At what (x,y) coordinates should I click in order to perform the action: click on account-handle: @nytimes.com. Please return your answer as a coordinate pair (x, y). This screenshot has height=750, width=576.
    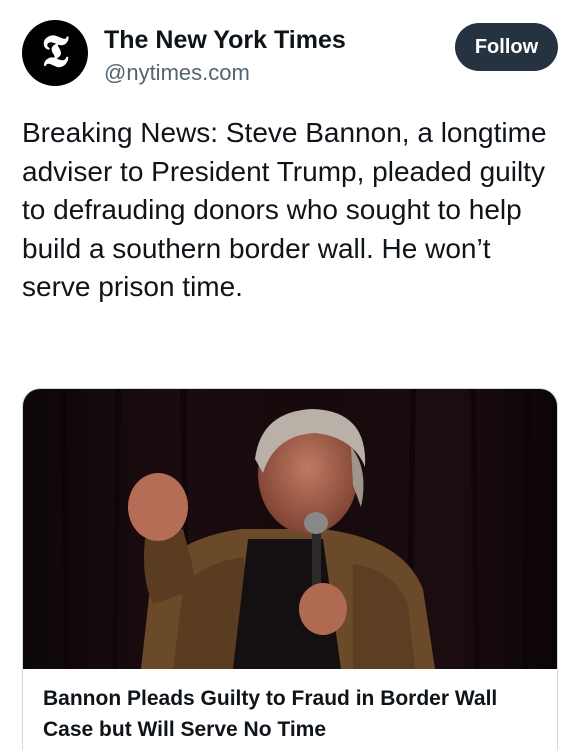
    Looking at the image, I should click on (177, 73).